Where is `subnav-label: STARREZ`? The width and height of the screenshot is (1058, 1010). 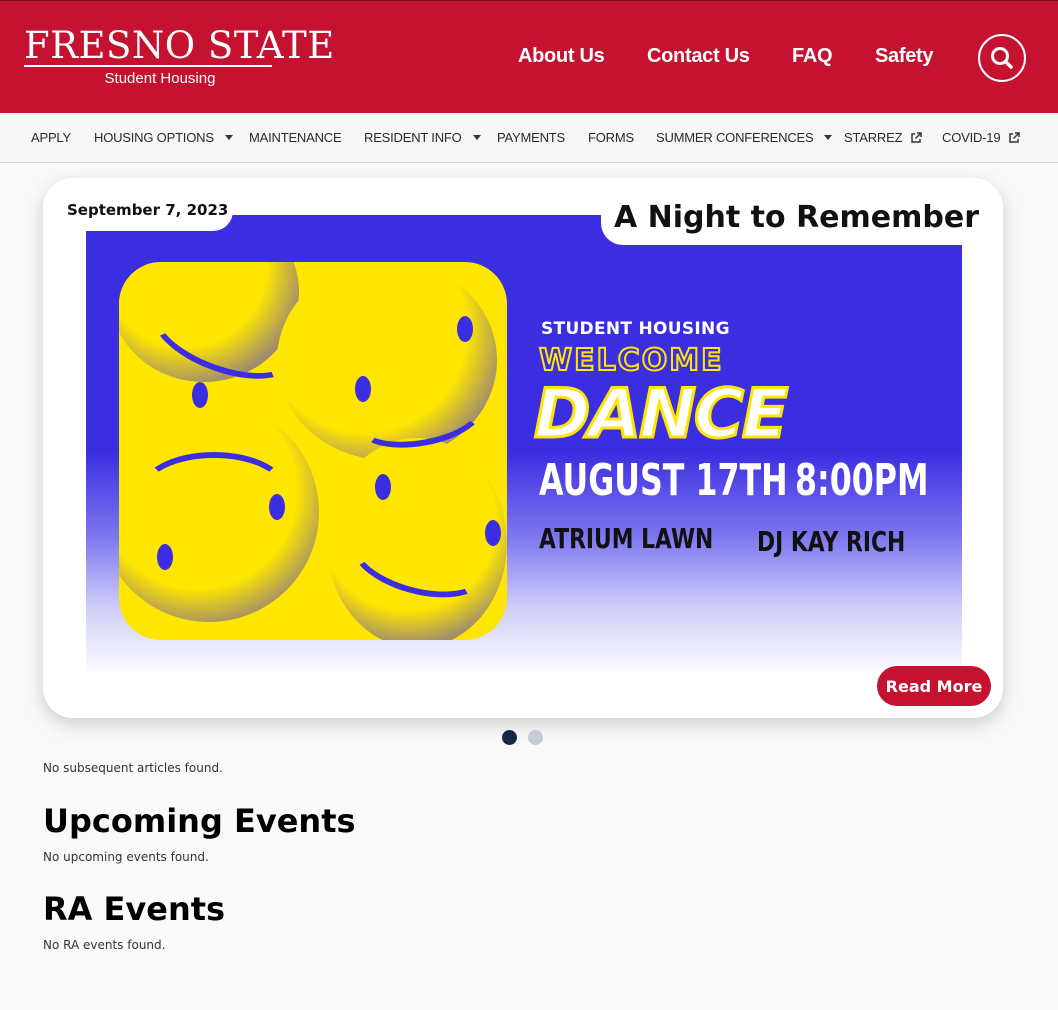 subnav-label: STARREZ is located at coordinates (873, 137).